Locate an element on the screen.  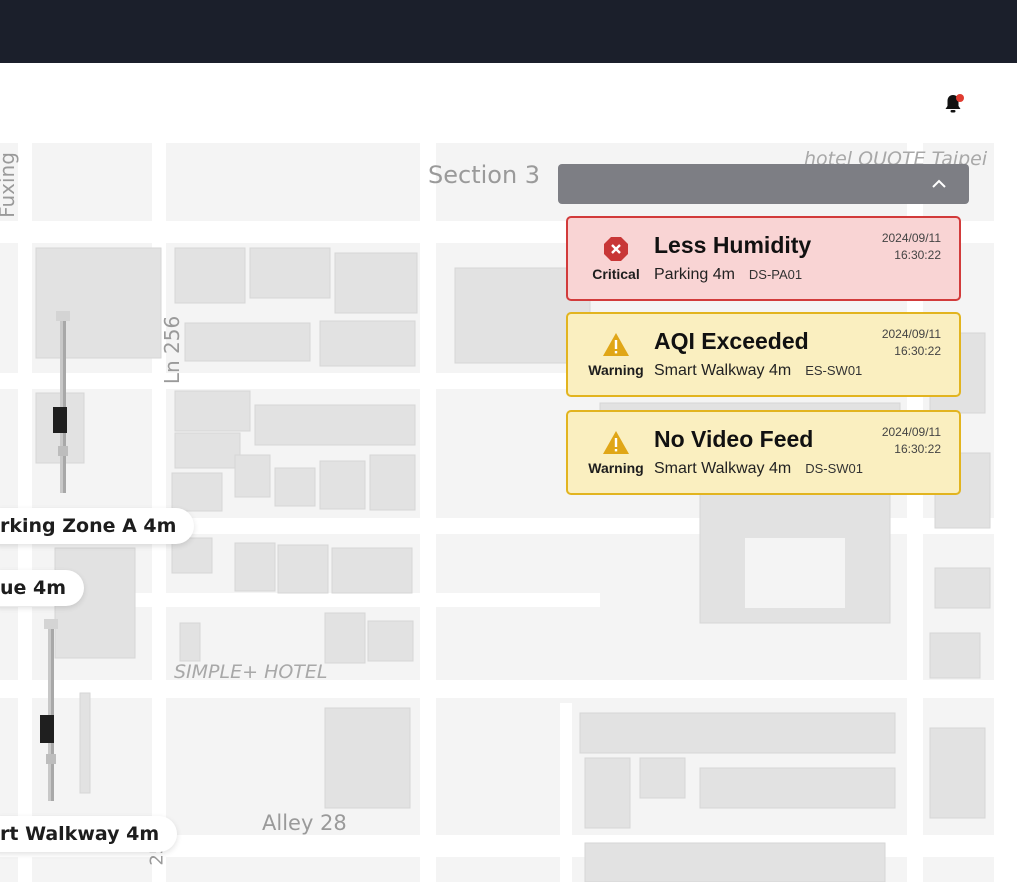
road-label-section: Section 3 is located at coordinates (484, 175).